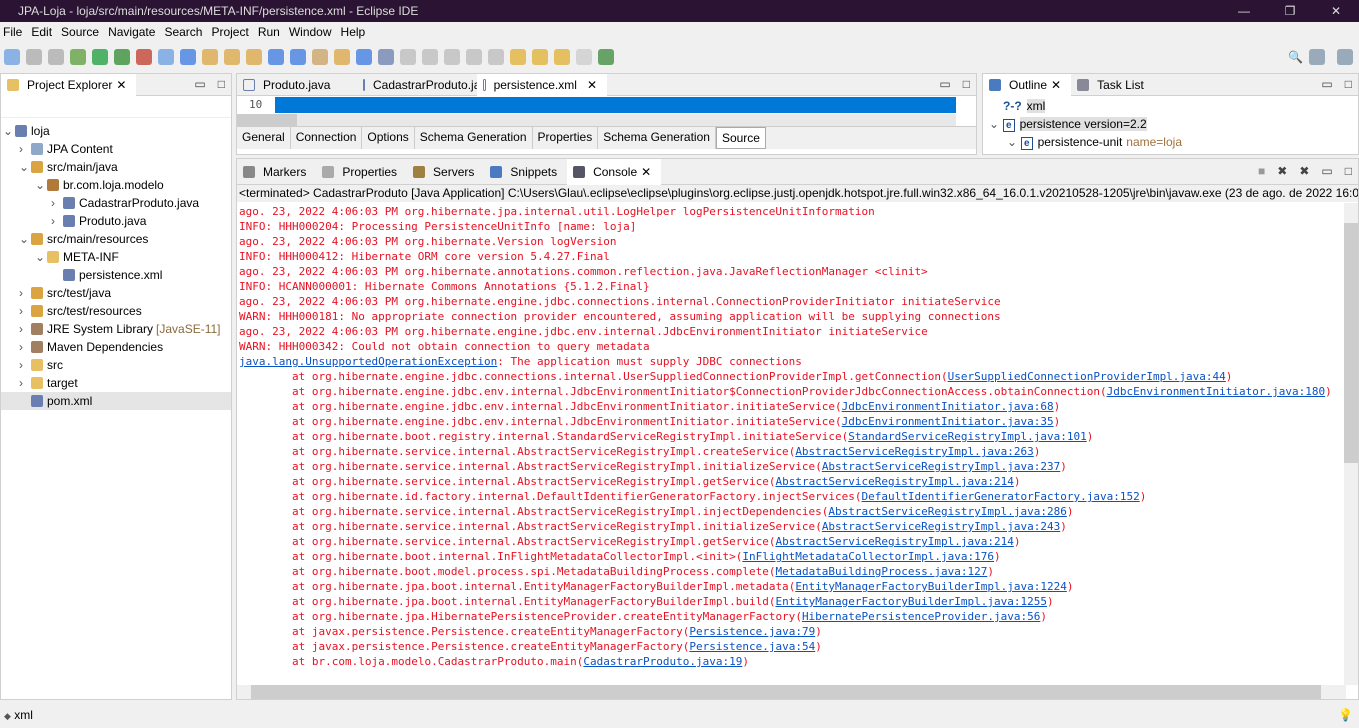  I want to click on close-button: ✕, so click(1336, 11).